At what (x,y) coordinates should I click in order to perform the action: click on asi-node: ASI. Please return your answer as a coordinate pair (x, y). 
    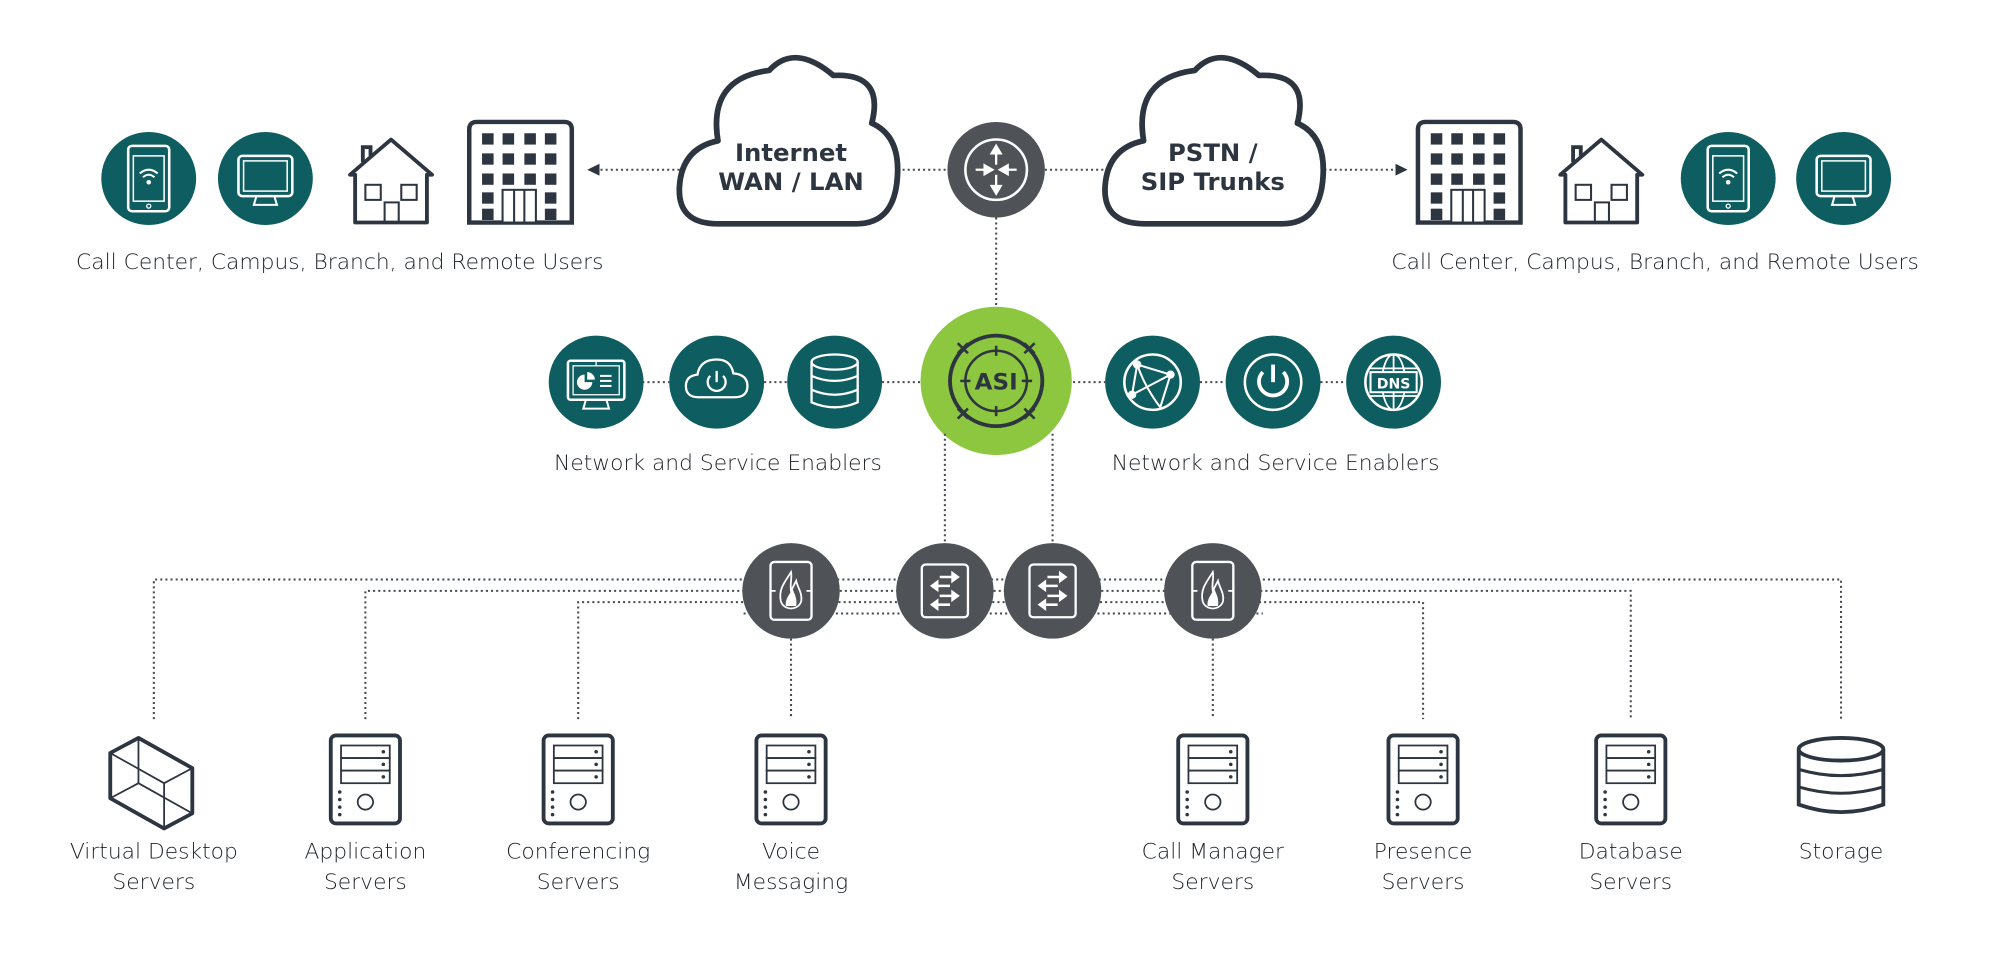
    Looking at the image, I should click on (996, 381).